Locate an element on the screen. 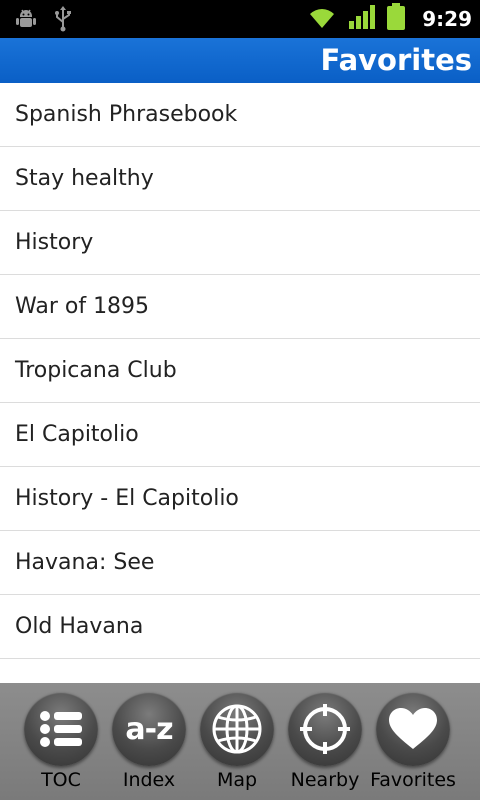 The width and height of the screenshot is (480, 800). bottom-toolbar: TOC a-z Index Map Nearby Favorites is located at coordinates (240, 741).